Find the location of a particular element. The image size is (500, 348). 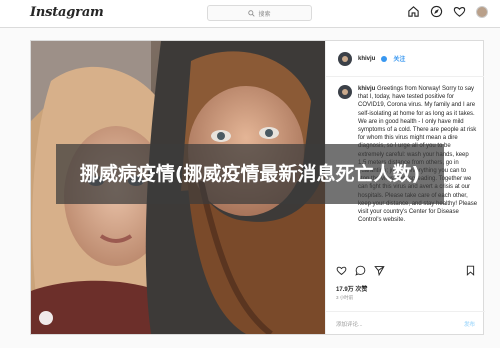

comment-icon is located at coordinates (360, 270).